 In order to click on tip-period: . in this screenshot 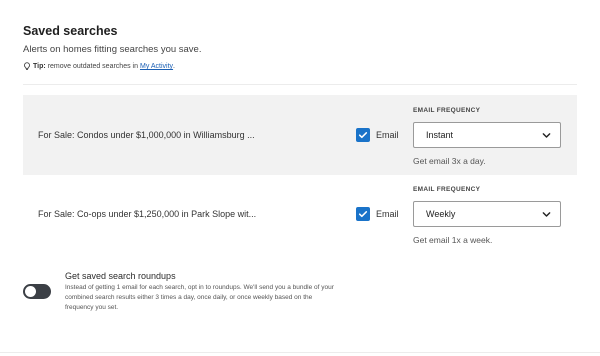, I will do `click(174, 66)`.